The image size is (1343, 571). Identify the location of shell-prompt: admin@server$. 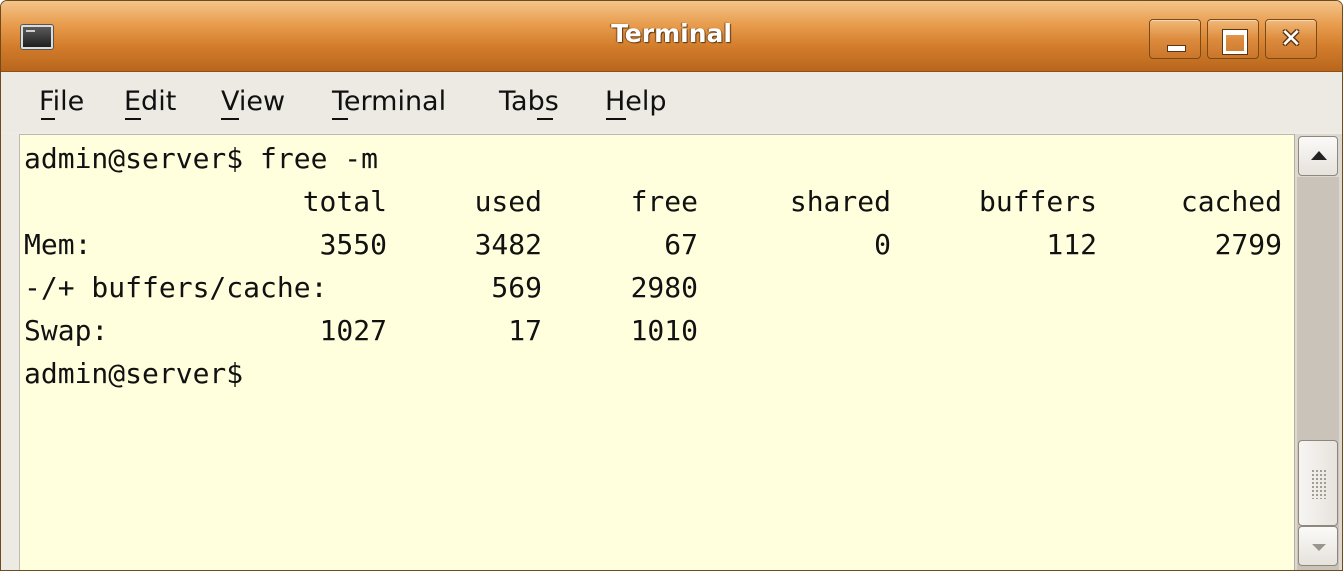
(134, 373).